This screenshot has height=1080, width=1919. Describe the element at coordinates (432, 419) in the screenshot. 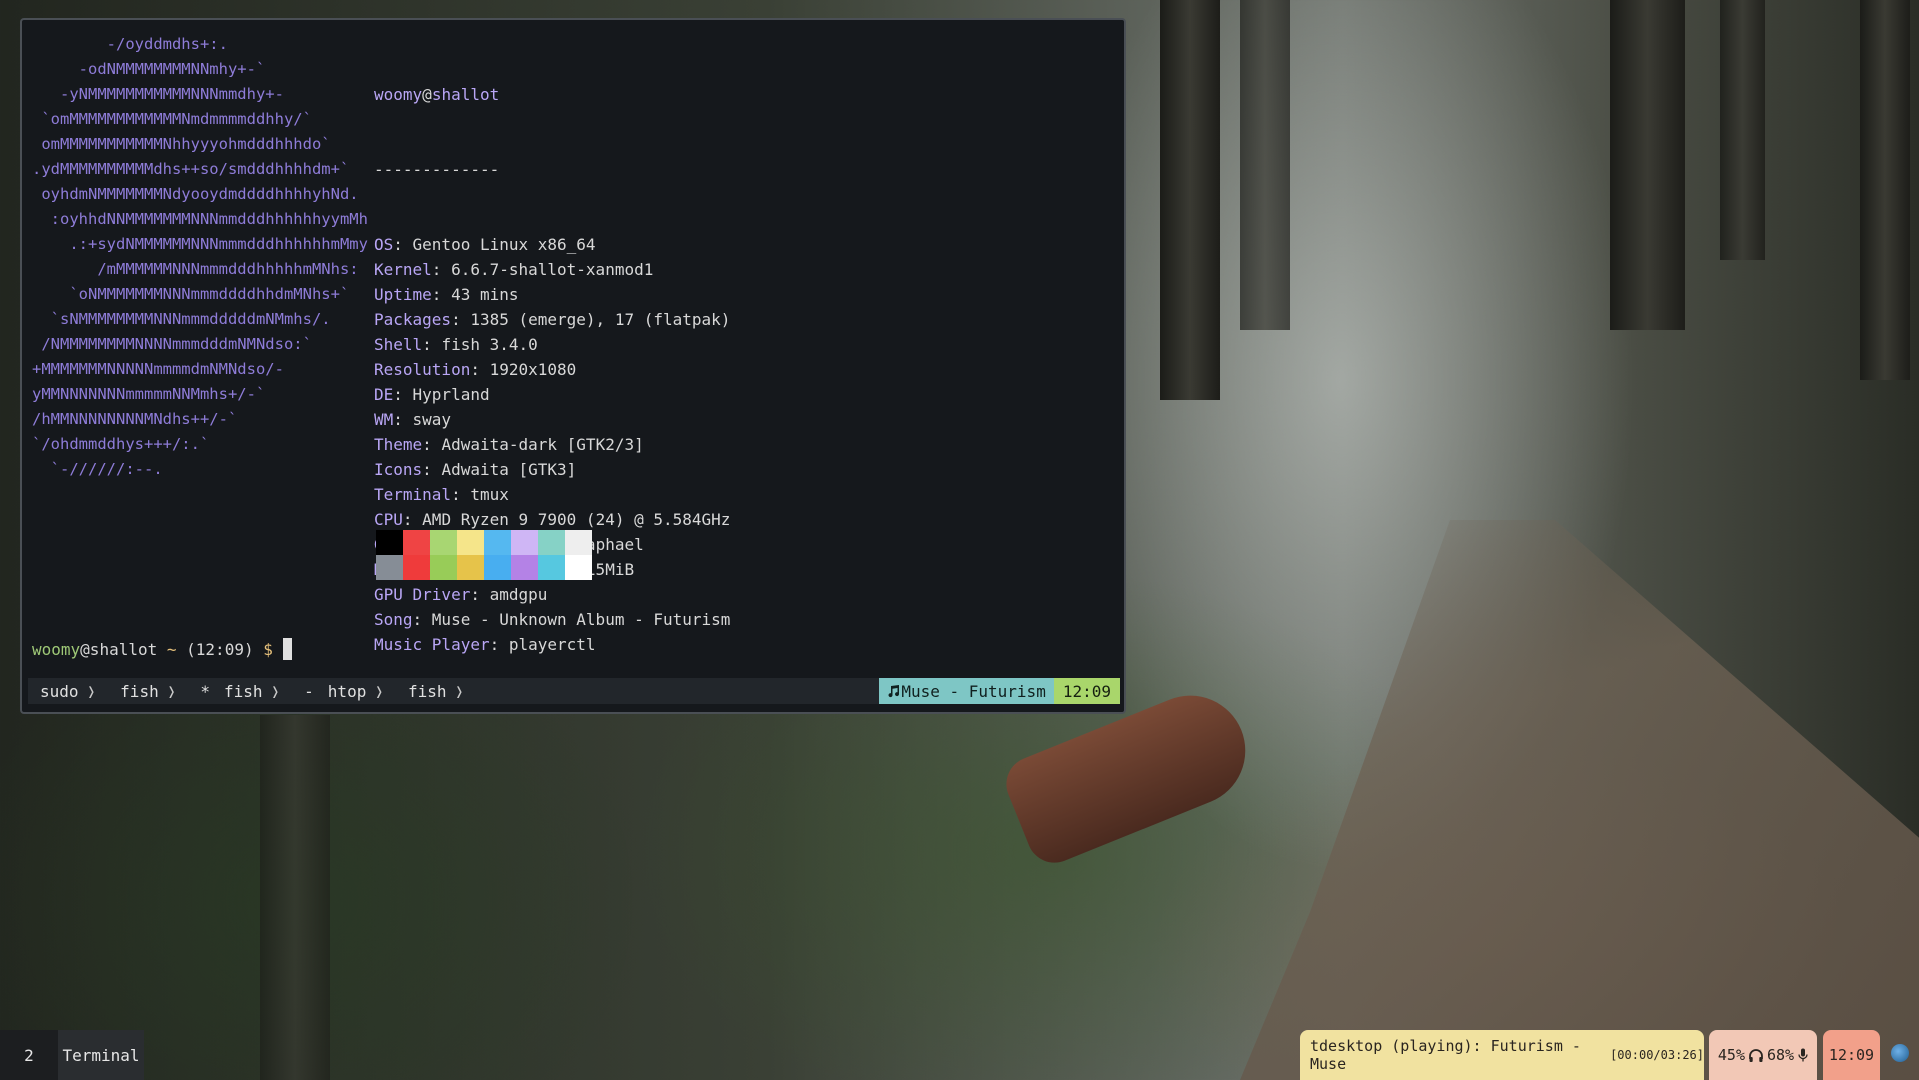

I see `info-value: sway` at that location.